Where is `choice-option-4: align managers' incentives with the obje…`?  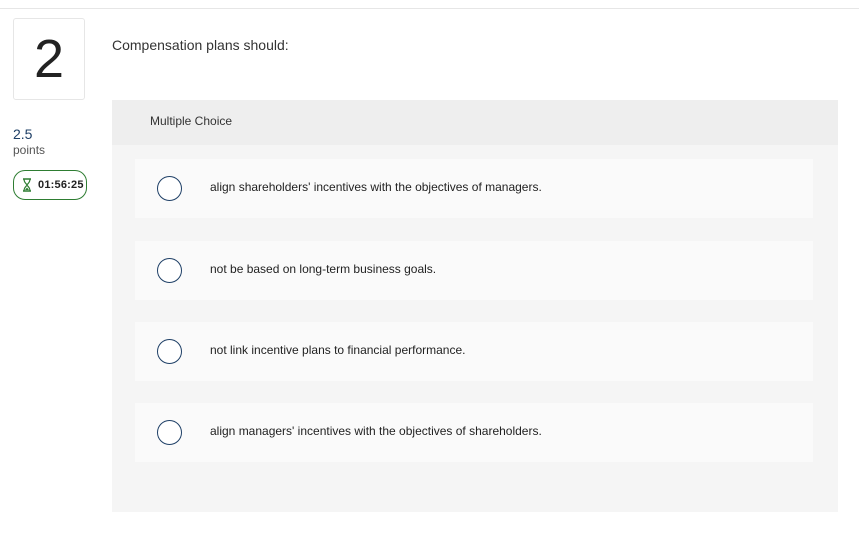 choice-option-4: align managers' incentives with the obje… is located at coordinates (474, 432).